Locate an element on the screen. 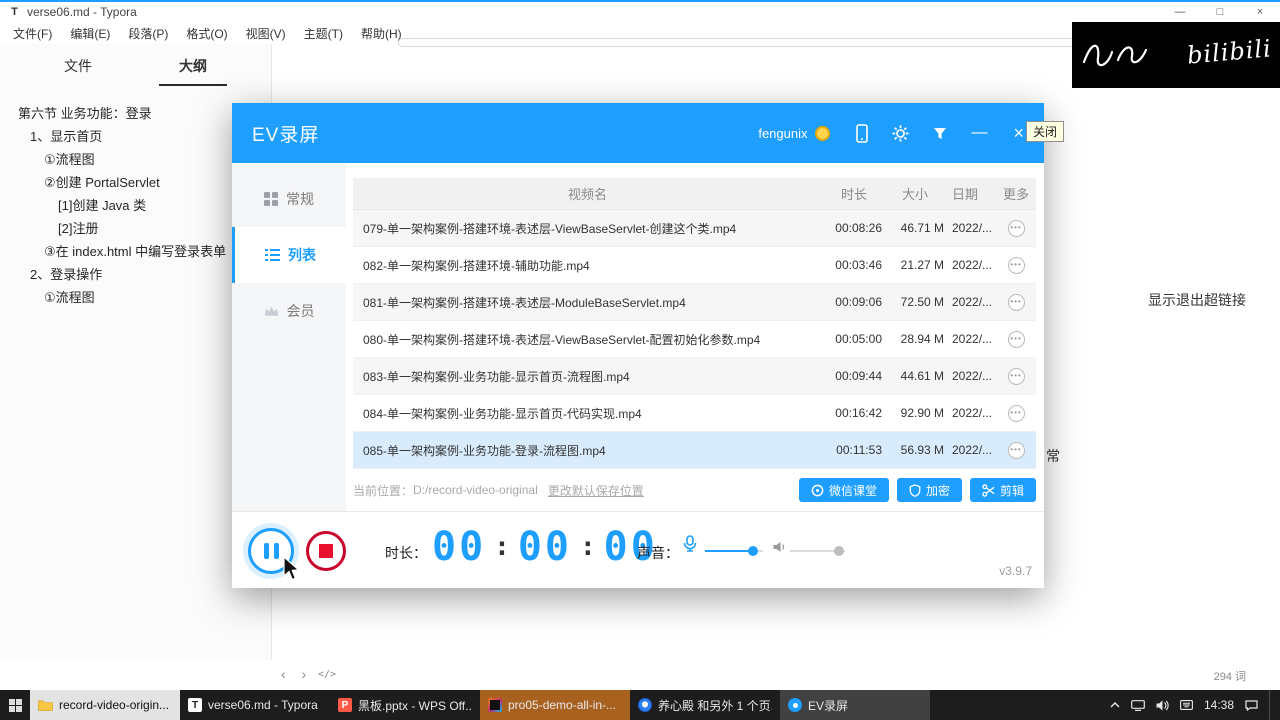 This screenshot has height=720, width=1280. button-label: 微信课堂 is located at coordinates (852, 490).